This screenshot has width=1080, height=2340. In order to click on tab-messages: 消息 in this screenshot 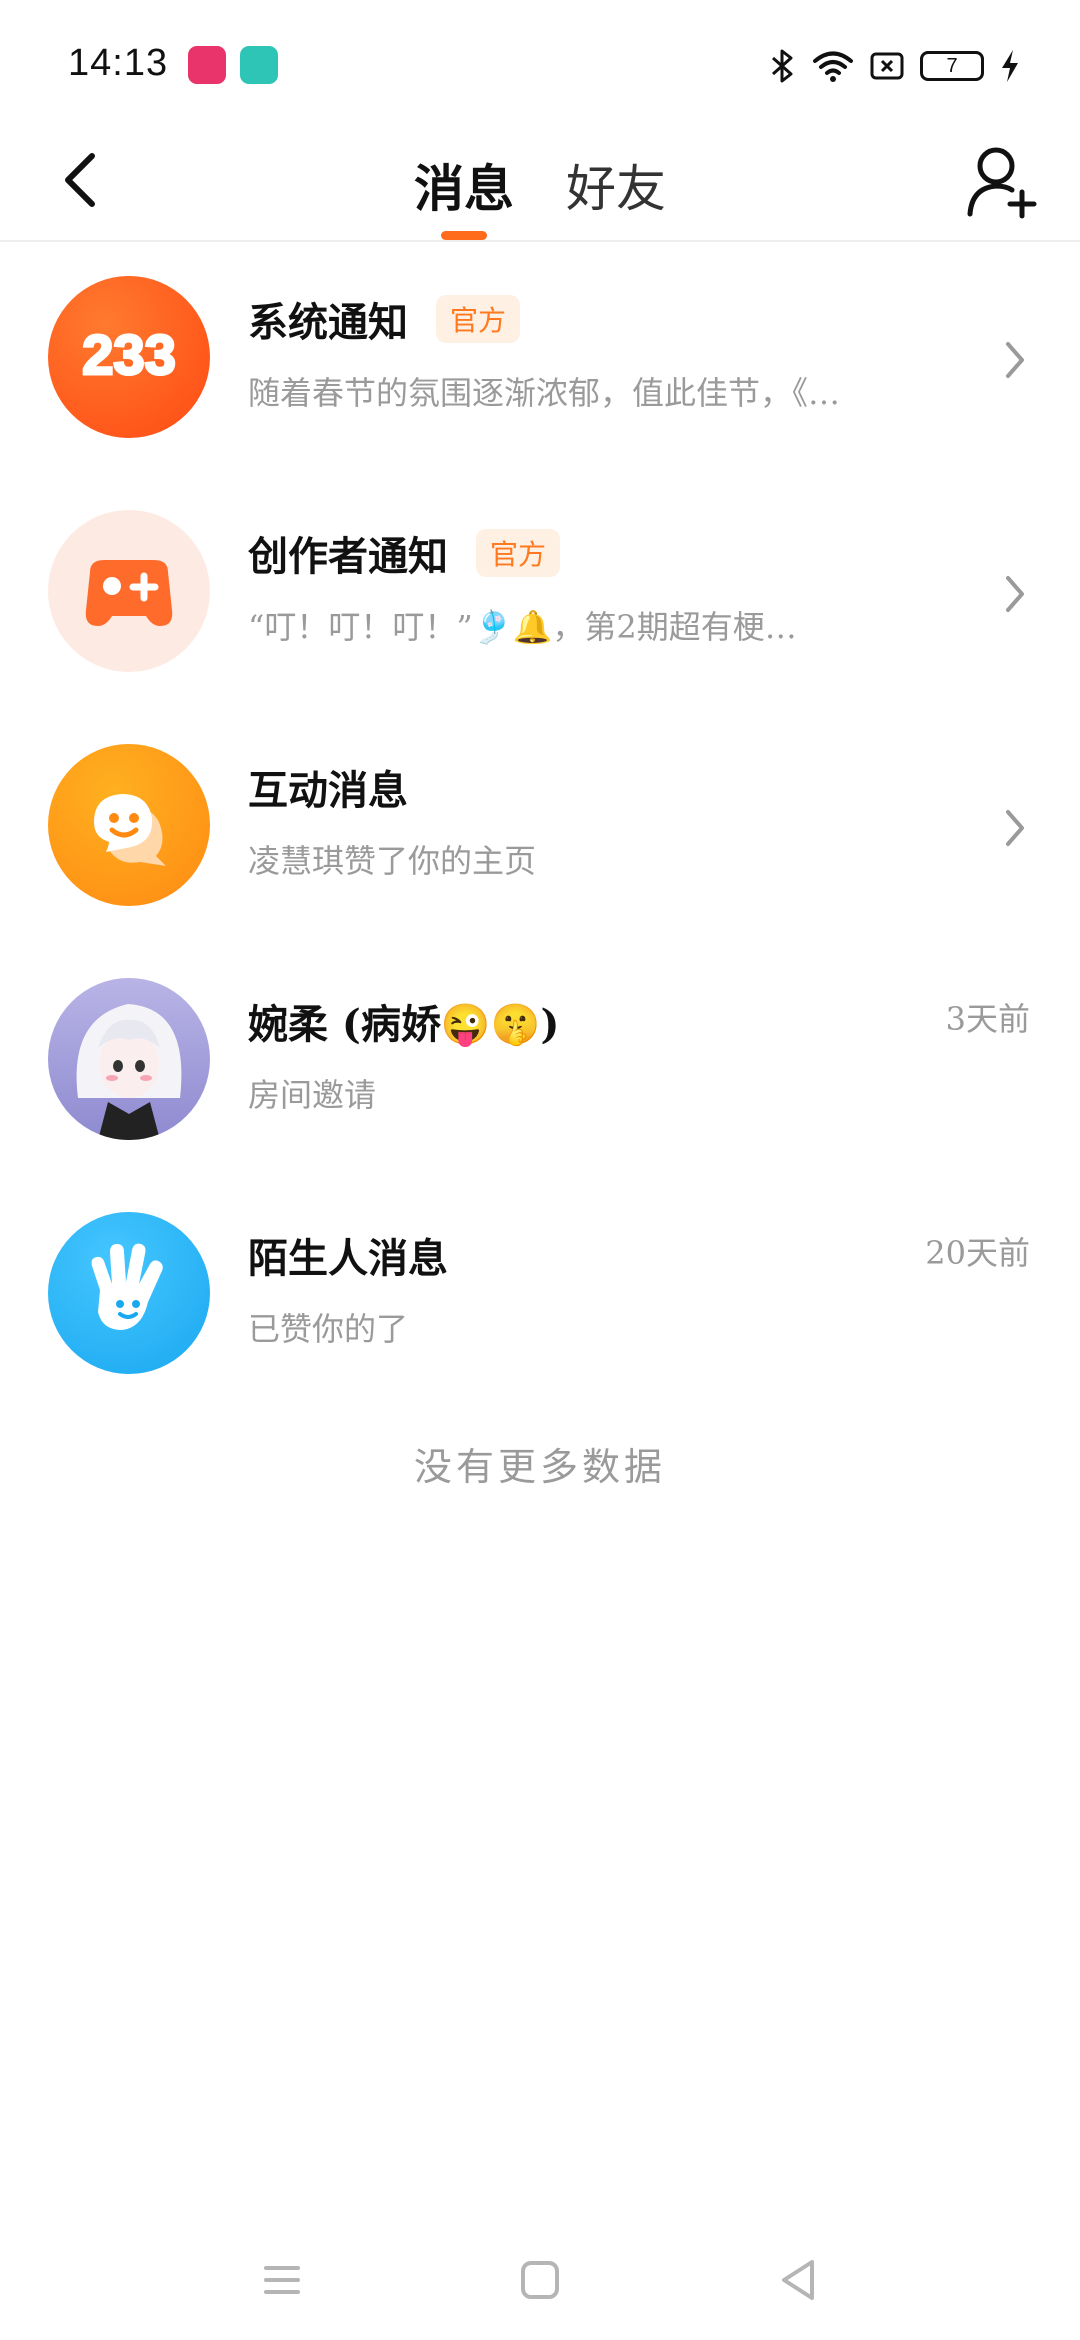, I will do `click(464, 185)`.